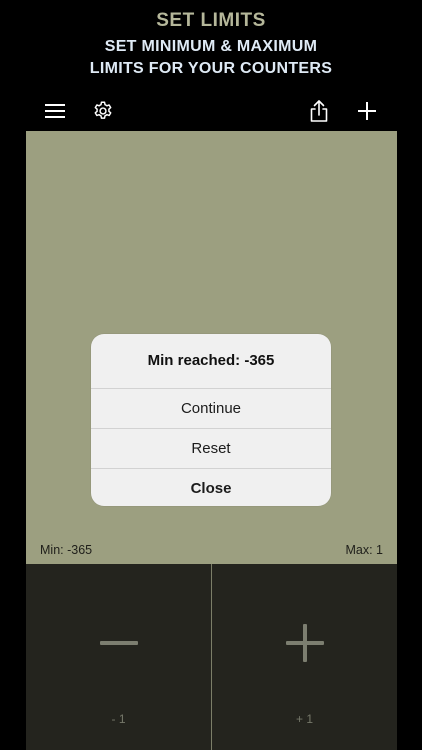 This screenshot has width=422, height=750. Describe the element at coordinates (211, 68) in the screenshot. I see `promo-subtitle-line2: LIMITS FOR YOUR COUNTERS` at that location.